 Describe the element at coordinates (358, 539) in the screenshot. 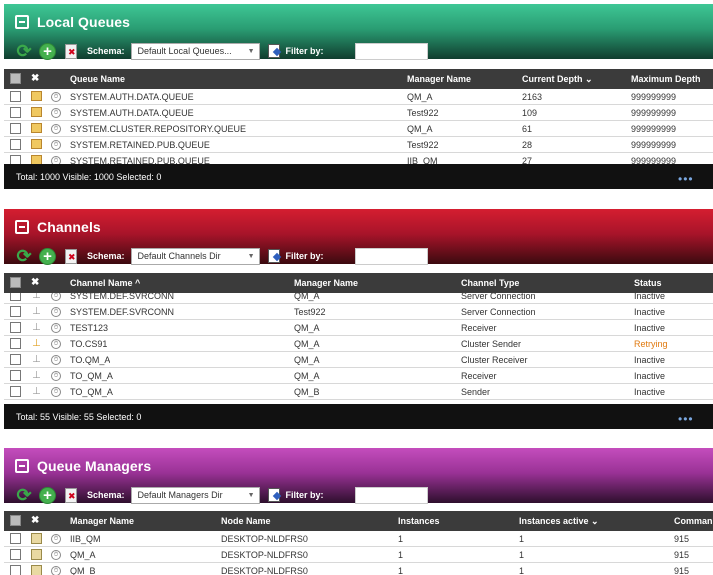

I see `table-row: ⏱ IIB_QM DESKTOP-NLDFRS0 1 1 915` at that location.